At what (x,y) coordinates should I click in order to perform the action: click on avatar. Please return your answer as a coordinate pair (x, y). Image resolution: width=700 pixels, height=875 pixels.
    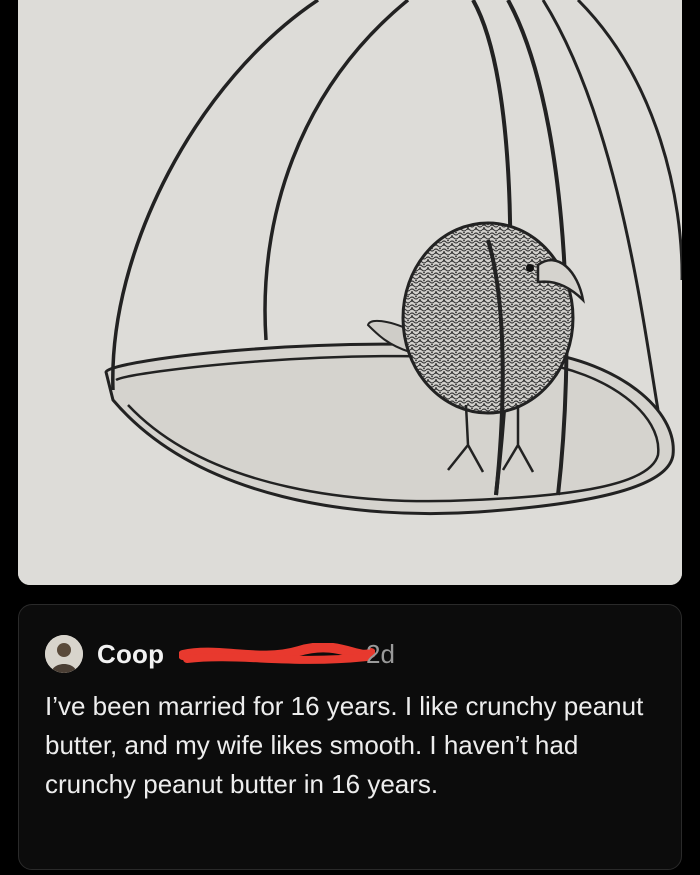
    Looking at the image, I should click on (64, 654).